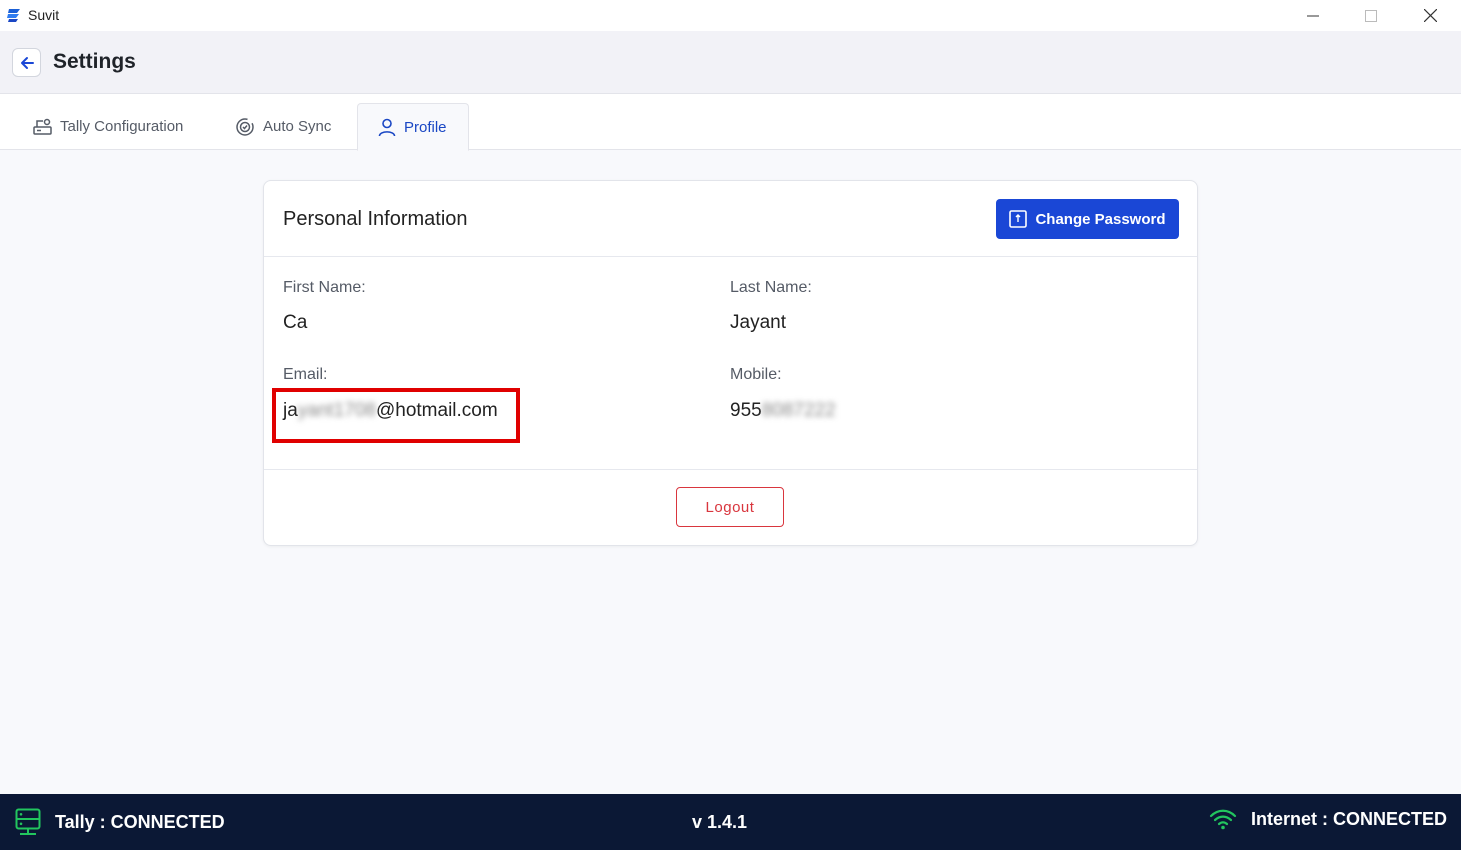 The width and height of the screenshot is (1461, 850). Describe the element at coordinates (1100, 219) in the screenshot. I see `change-password-label: Change Password` at that location.